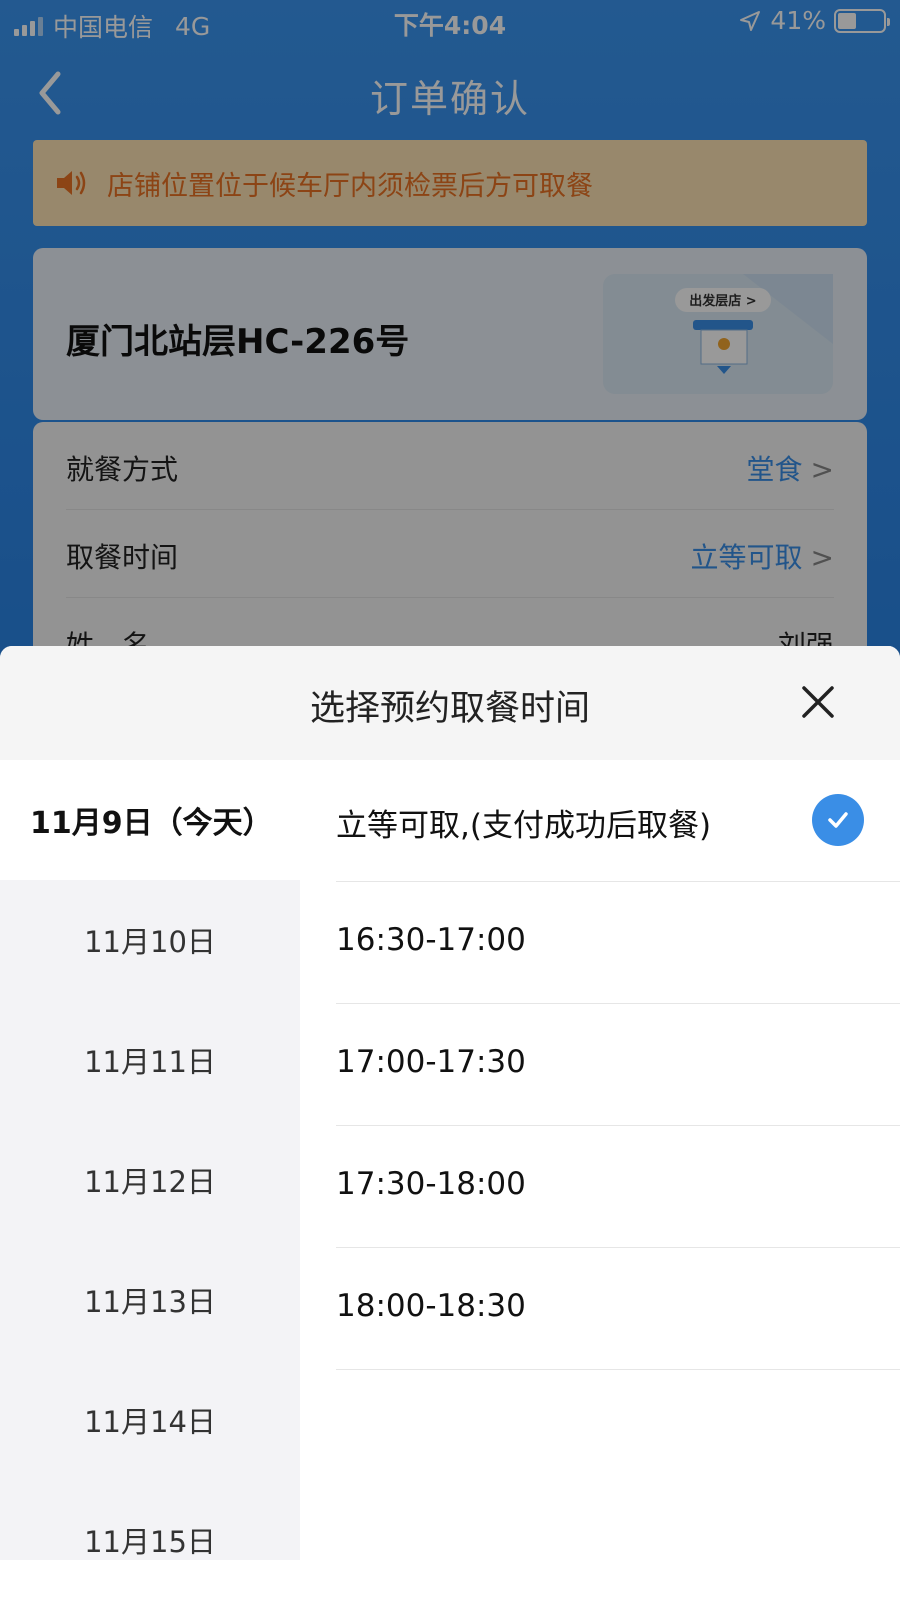 This screenshot has height=1600, width=900. What do you see at coordinates (150, 1300) in the screenshot?
I see `date-item: 11月13日` at bounding box center [150, 1300].